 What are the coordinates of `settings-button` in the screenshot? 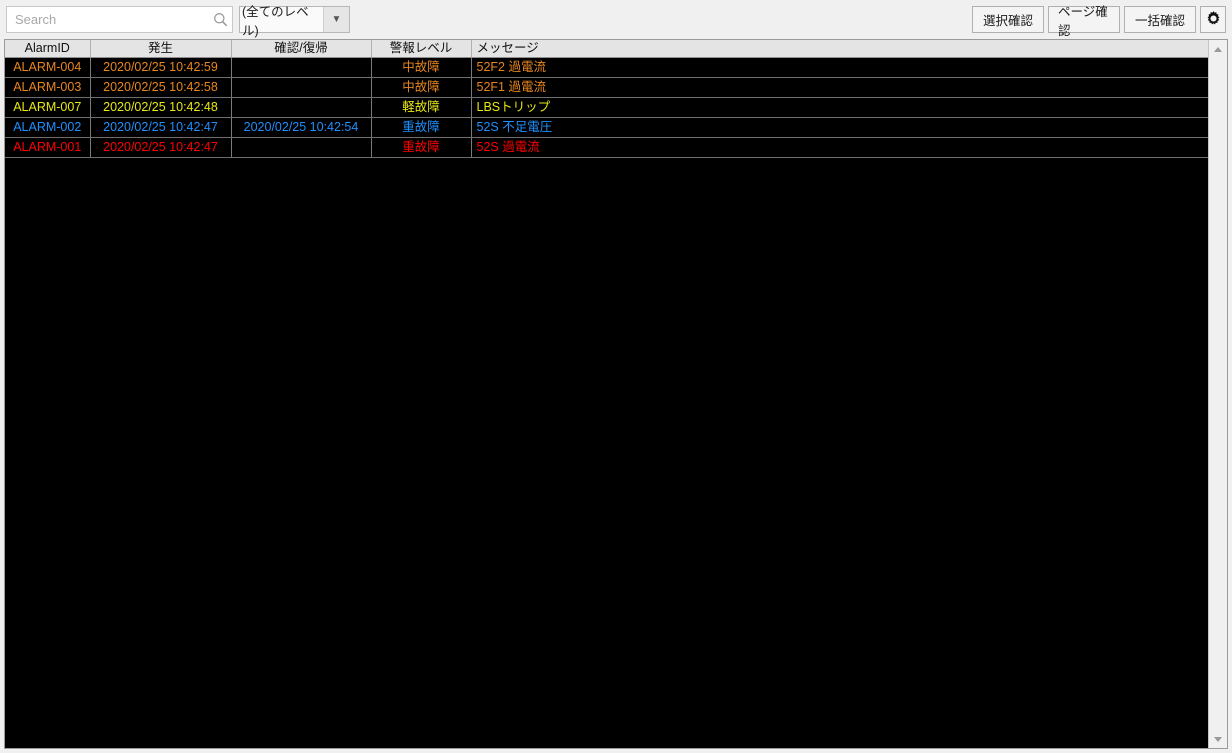 It's located at (1213, 19).